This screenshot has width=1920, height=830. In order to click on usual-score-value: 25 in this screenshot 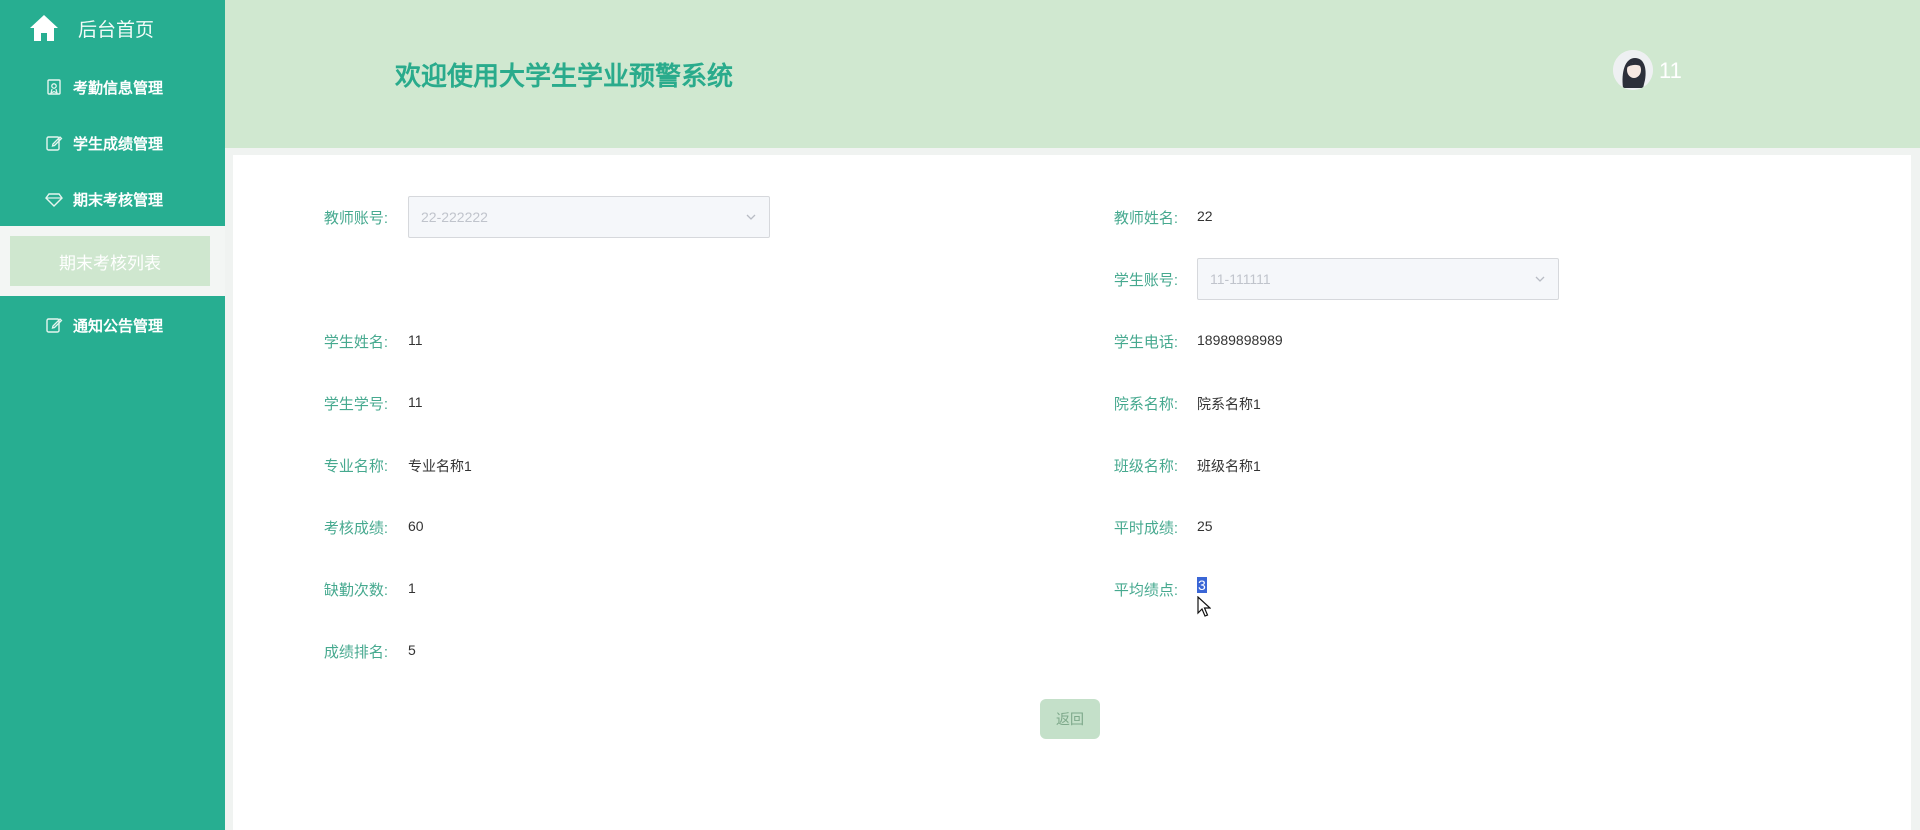, I will do `click(1205, 526)`.